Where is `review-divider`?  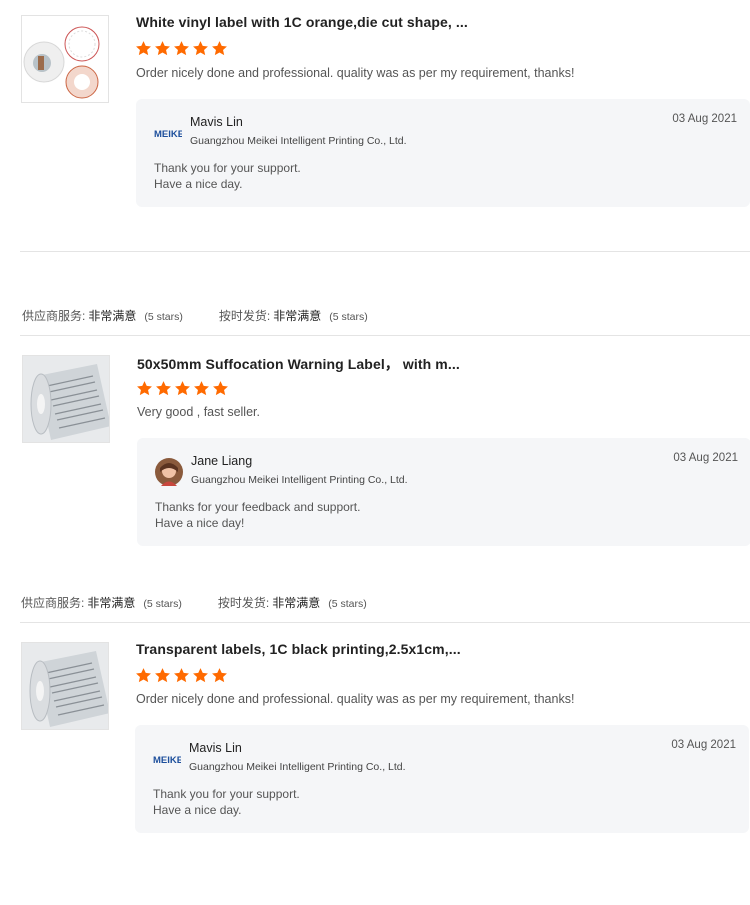 review-divider is located at coordinates (385, 251).